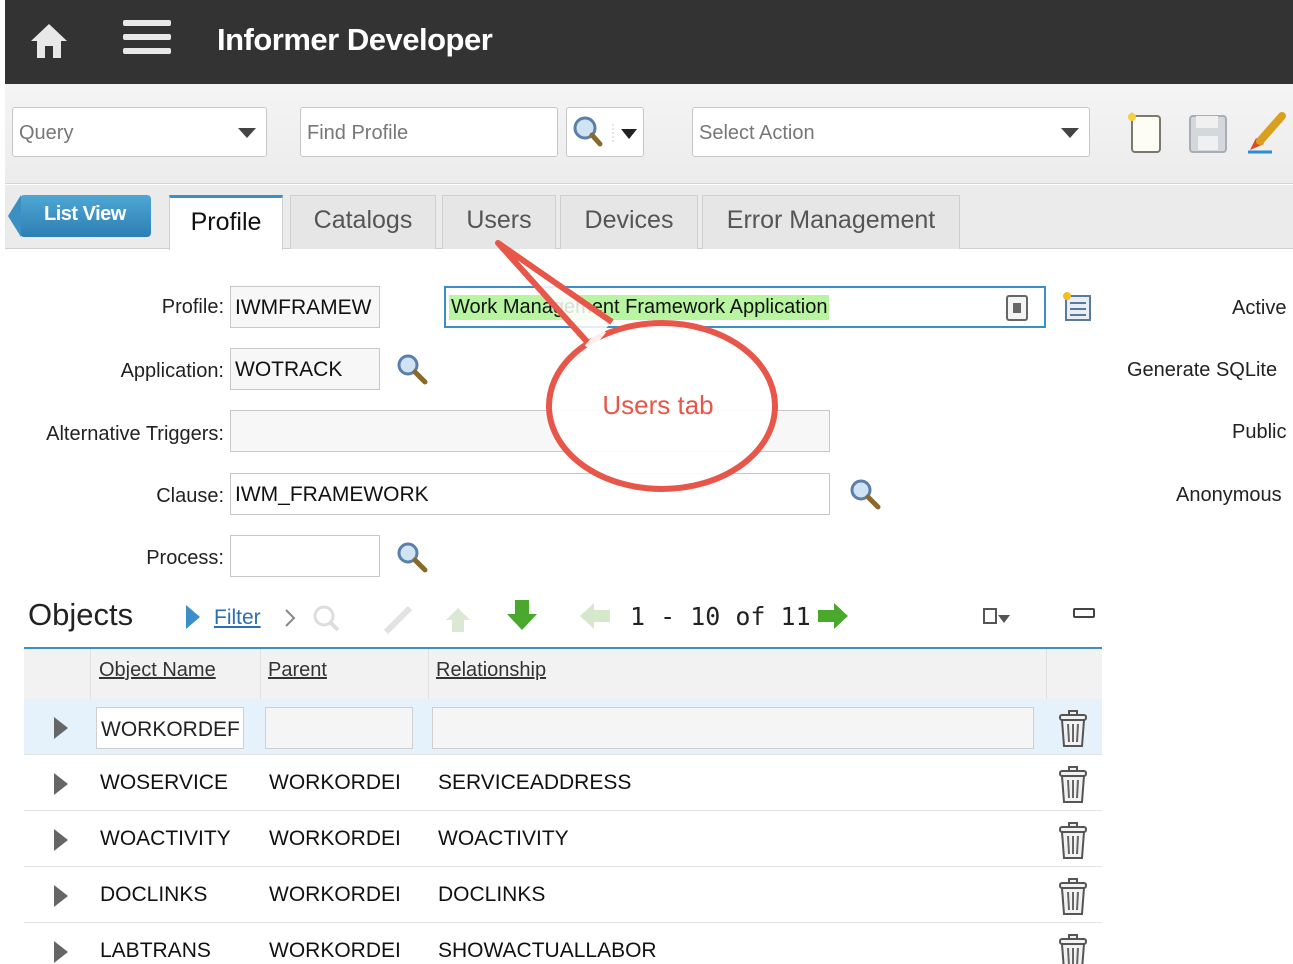 The width and height of the screenshot is (1293, 964). I want to click on long-description-icon, so click(1017, 308).